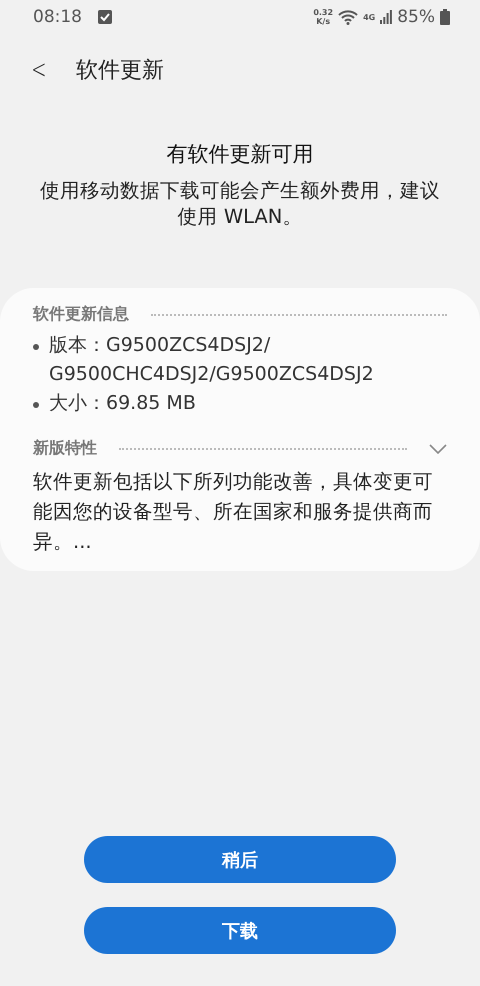 The image size is (480, 986). Describe the element at coordinates (369, 17) in the screenshot. I see `network-type: 4G` at that location.